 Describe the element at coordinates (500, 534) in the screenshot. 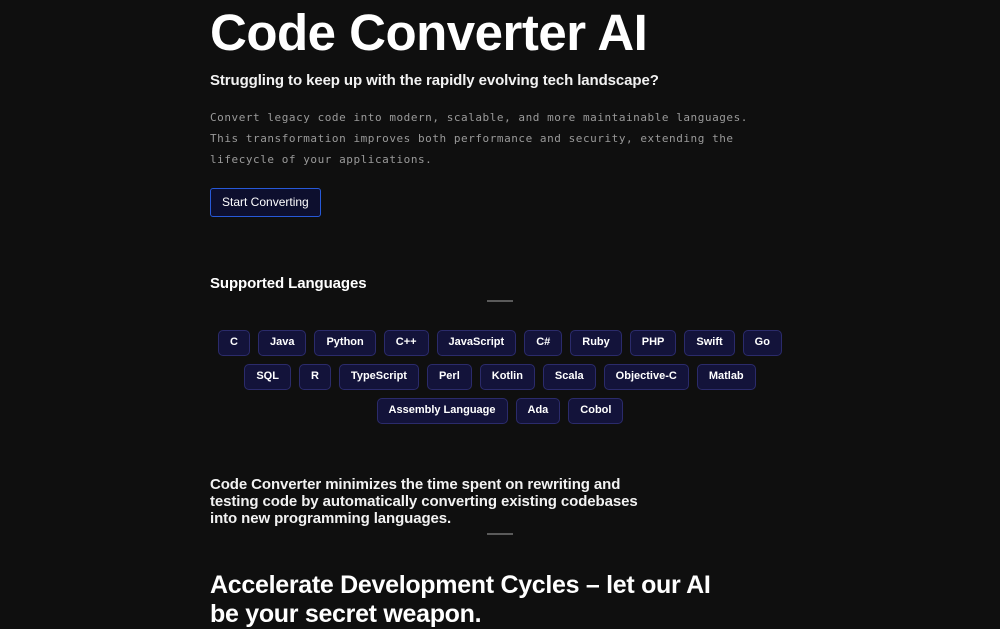

I see `blurb-accent-rule` at that location.